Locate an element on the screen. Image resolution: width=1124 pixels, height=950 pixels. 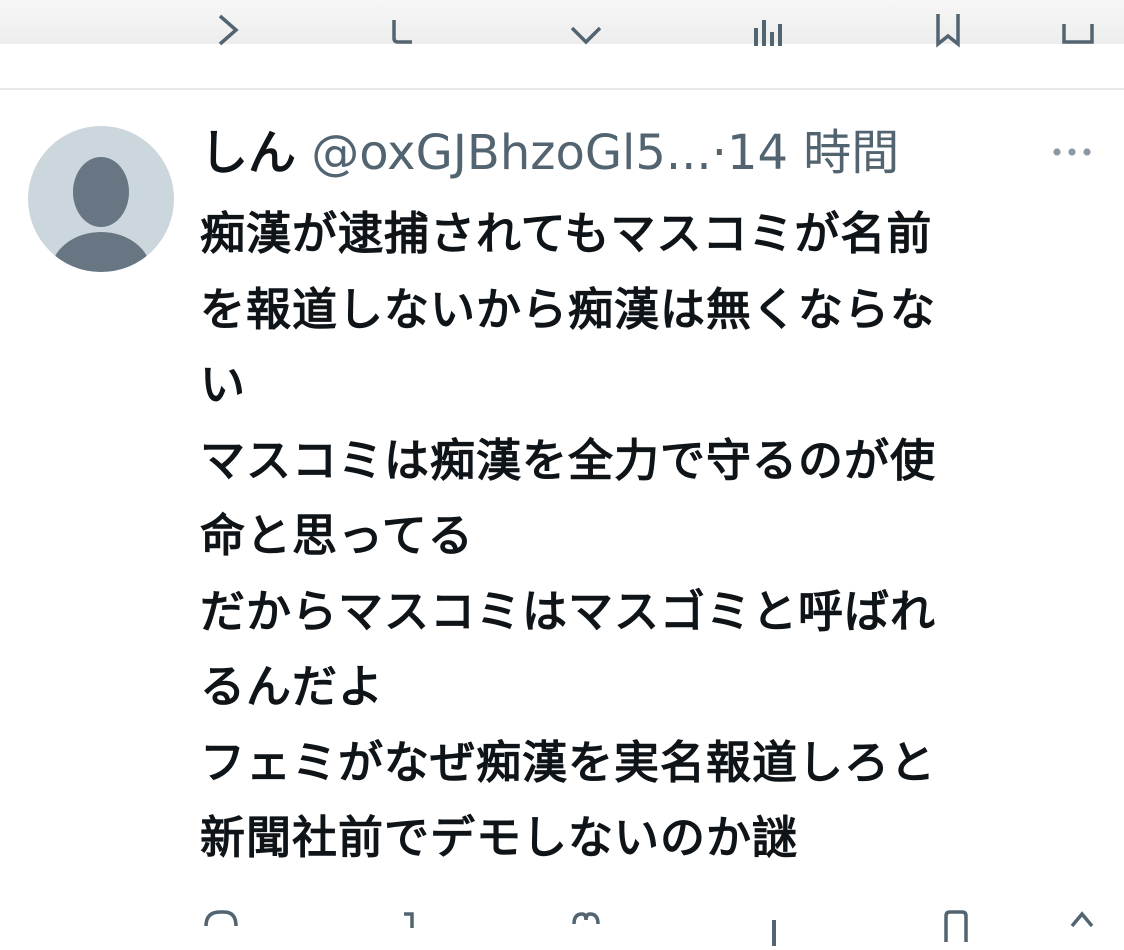
tweet-text-line: 命と思ってる is located at coordinates (337, 535).